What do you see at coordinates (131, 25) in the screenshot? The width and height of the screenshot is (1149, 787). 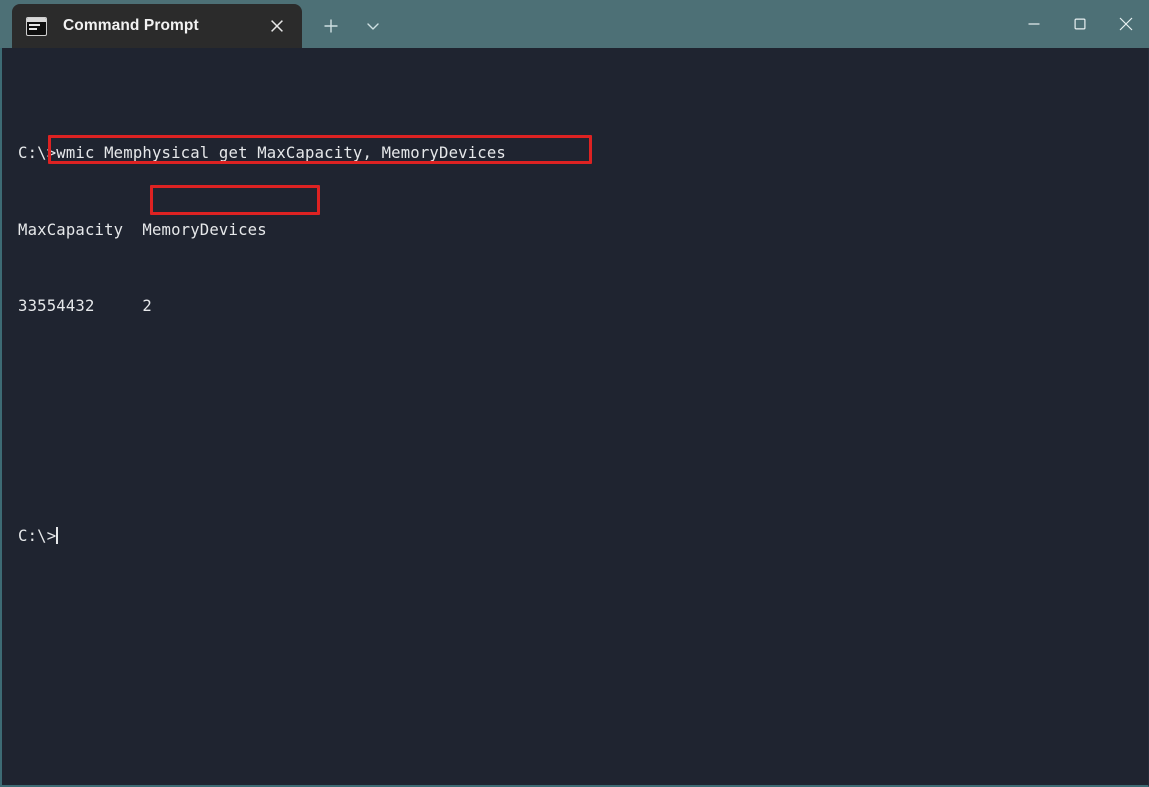 I see `tab-title-label: Command Prompt` at bounding box center [131, 25].